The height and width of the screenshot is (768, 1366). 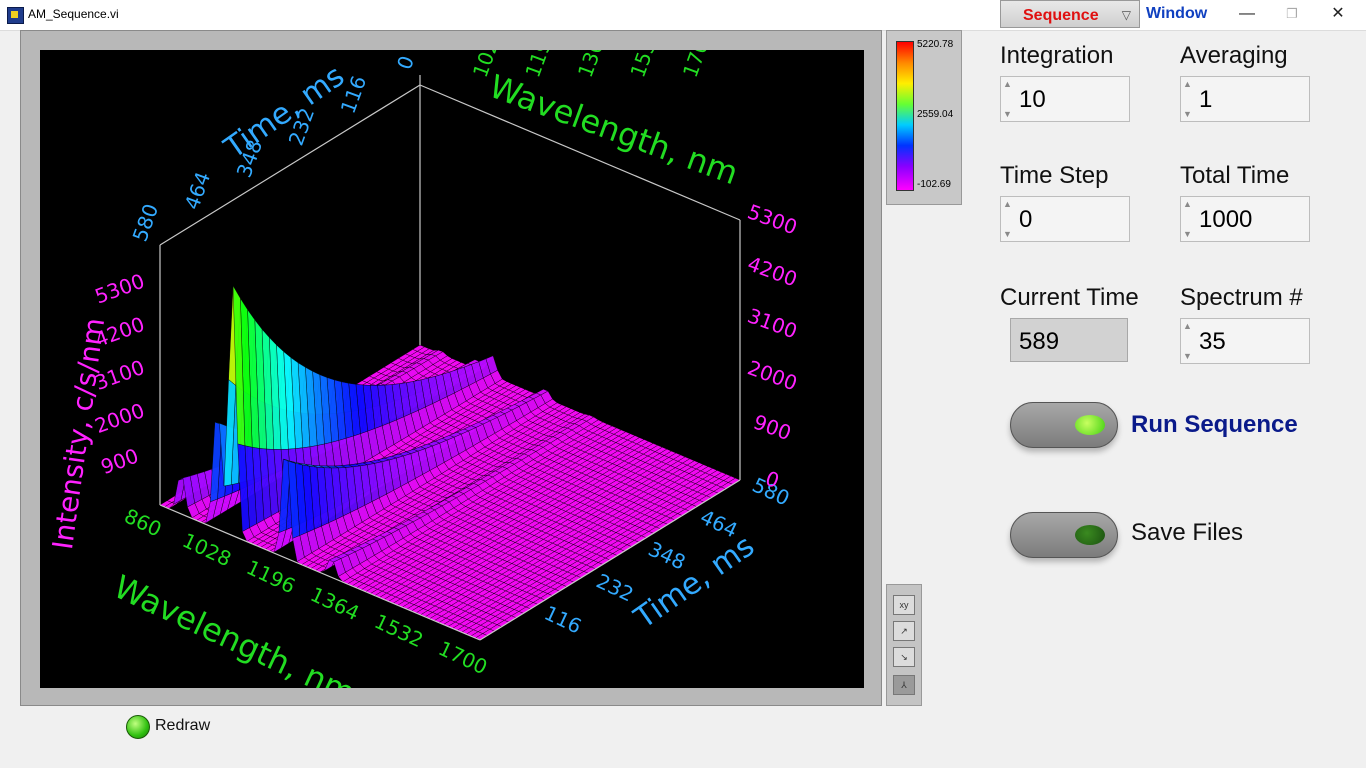 I want to click on menu-bar: Sequence ▽ Window, so click(x=1106, y=14).